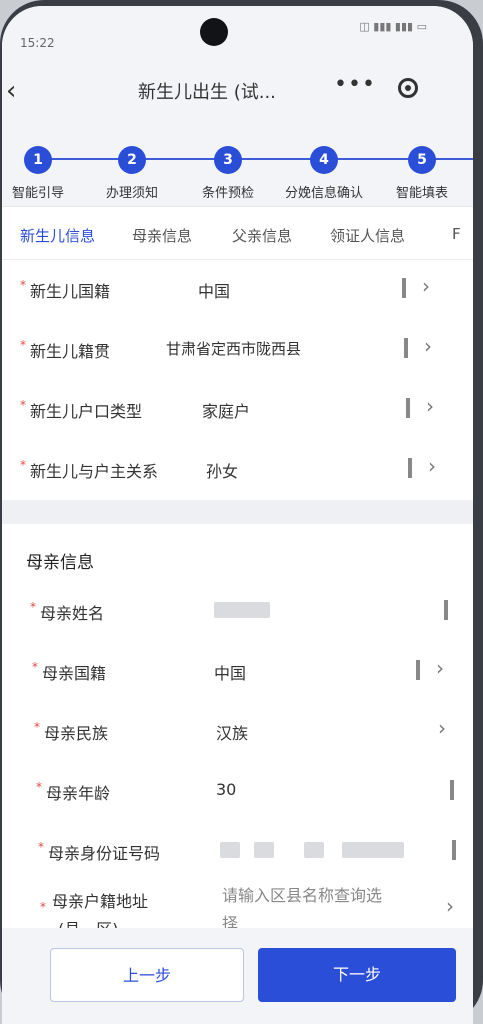 This screenshot has height=1024, width=483. Describe the element at coordinates (227, 193) in the screenshot. I see `step-label: 条件预检` at that location.